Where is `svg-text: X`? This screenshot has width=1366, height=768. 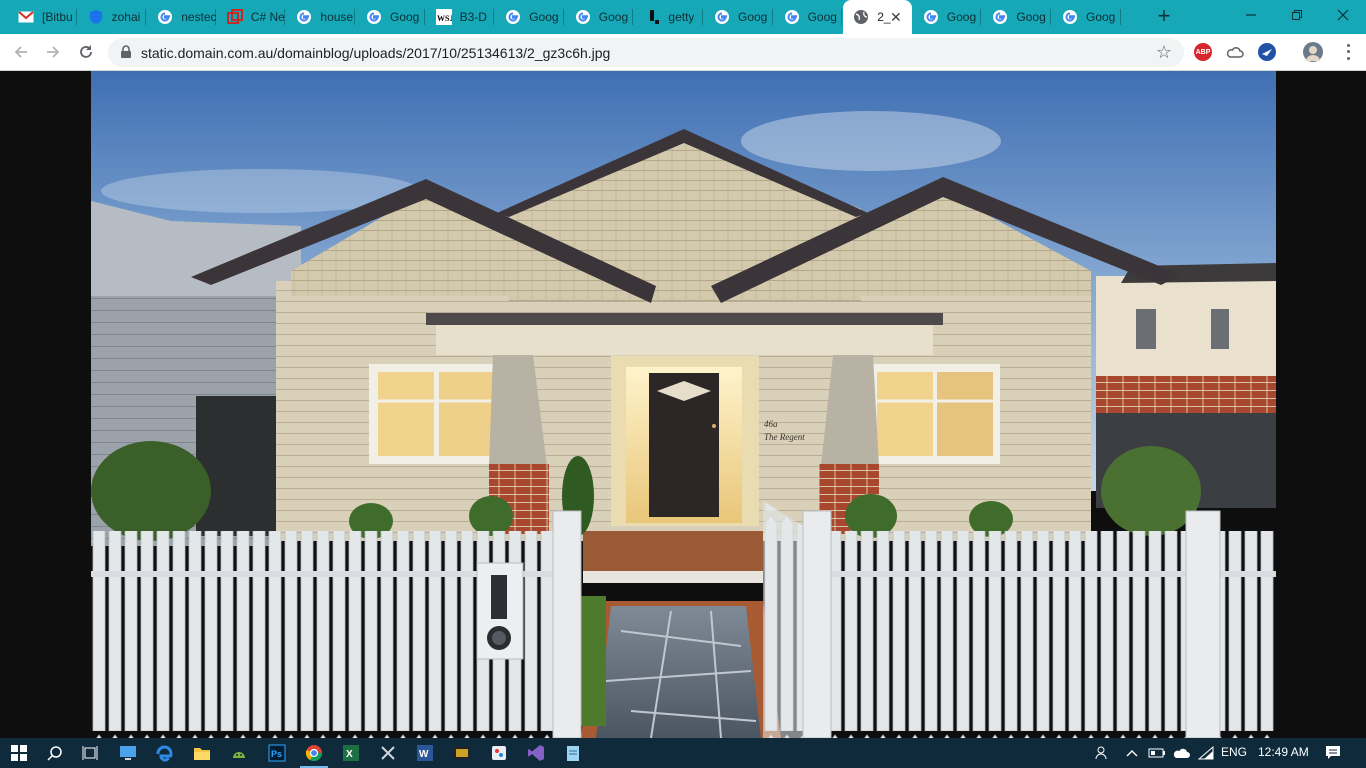
svg-text: X is located at coordinates (349, 754).